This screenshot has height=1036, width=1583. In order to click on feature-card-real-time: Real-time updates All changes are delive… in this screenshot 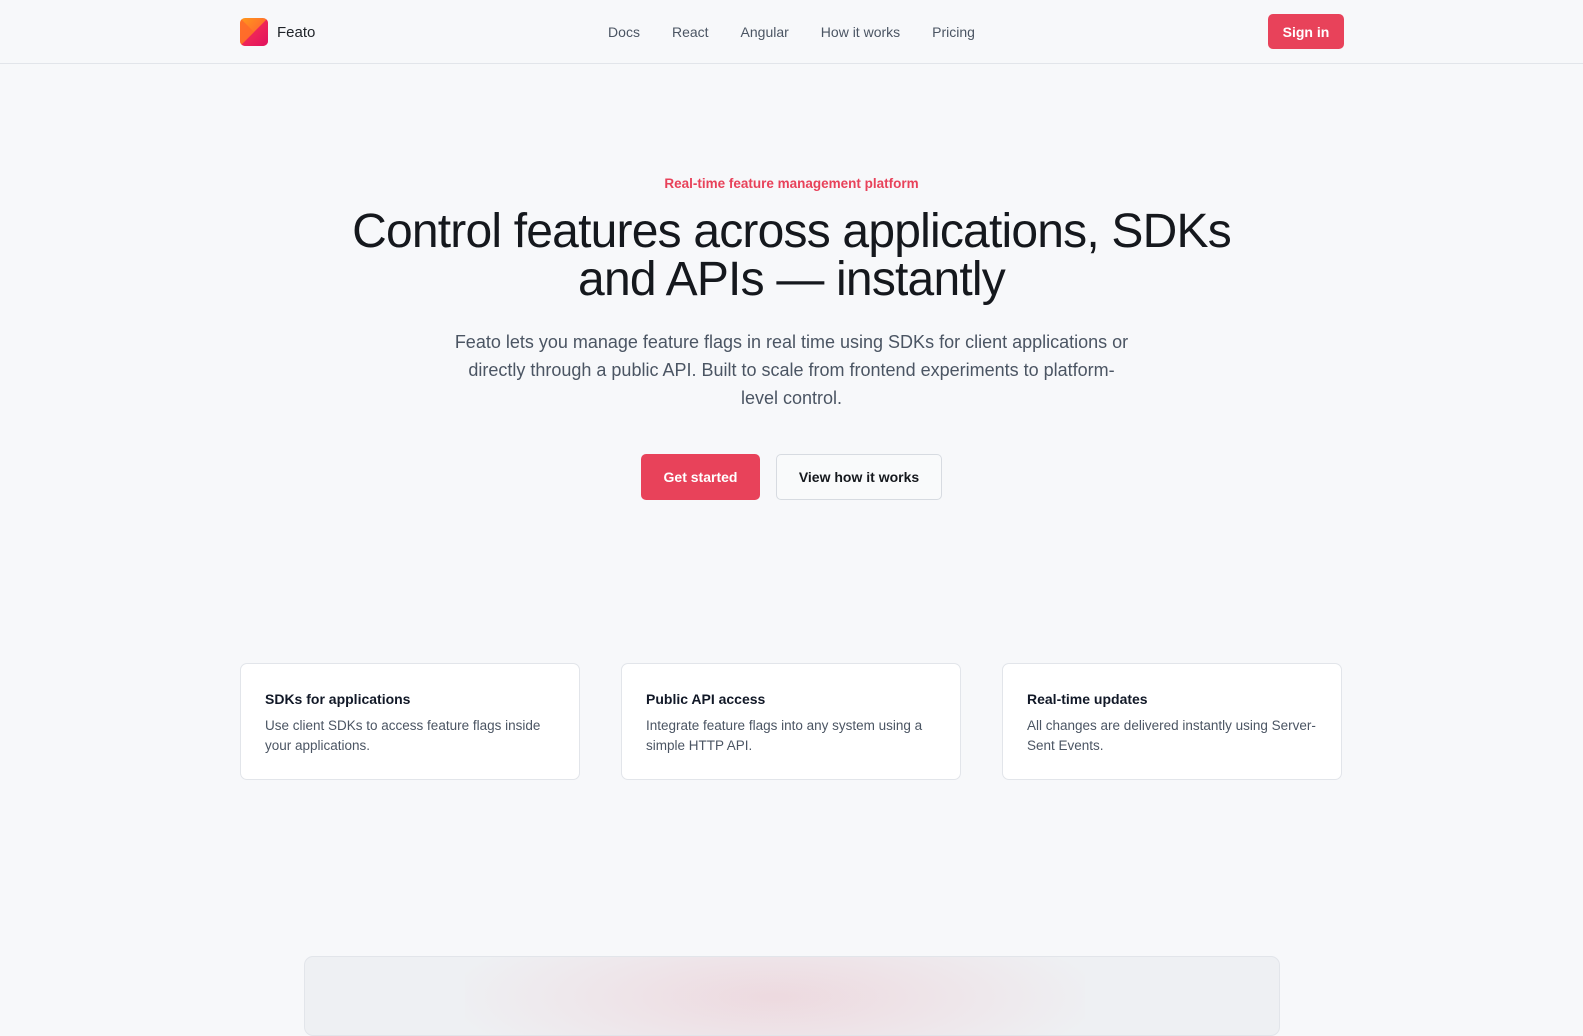, I will do `click(1172, 721)`.